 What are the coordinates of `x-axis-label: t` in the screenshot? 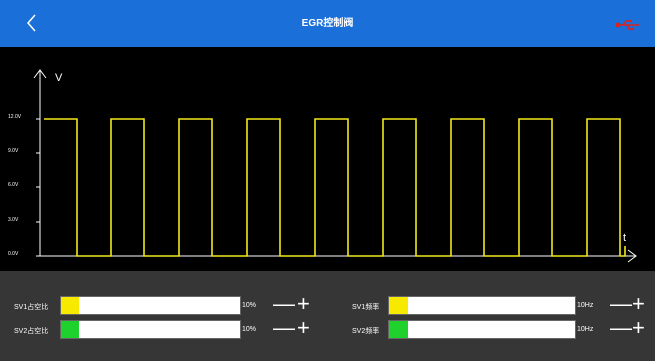 It's located at (624, 238).